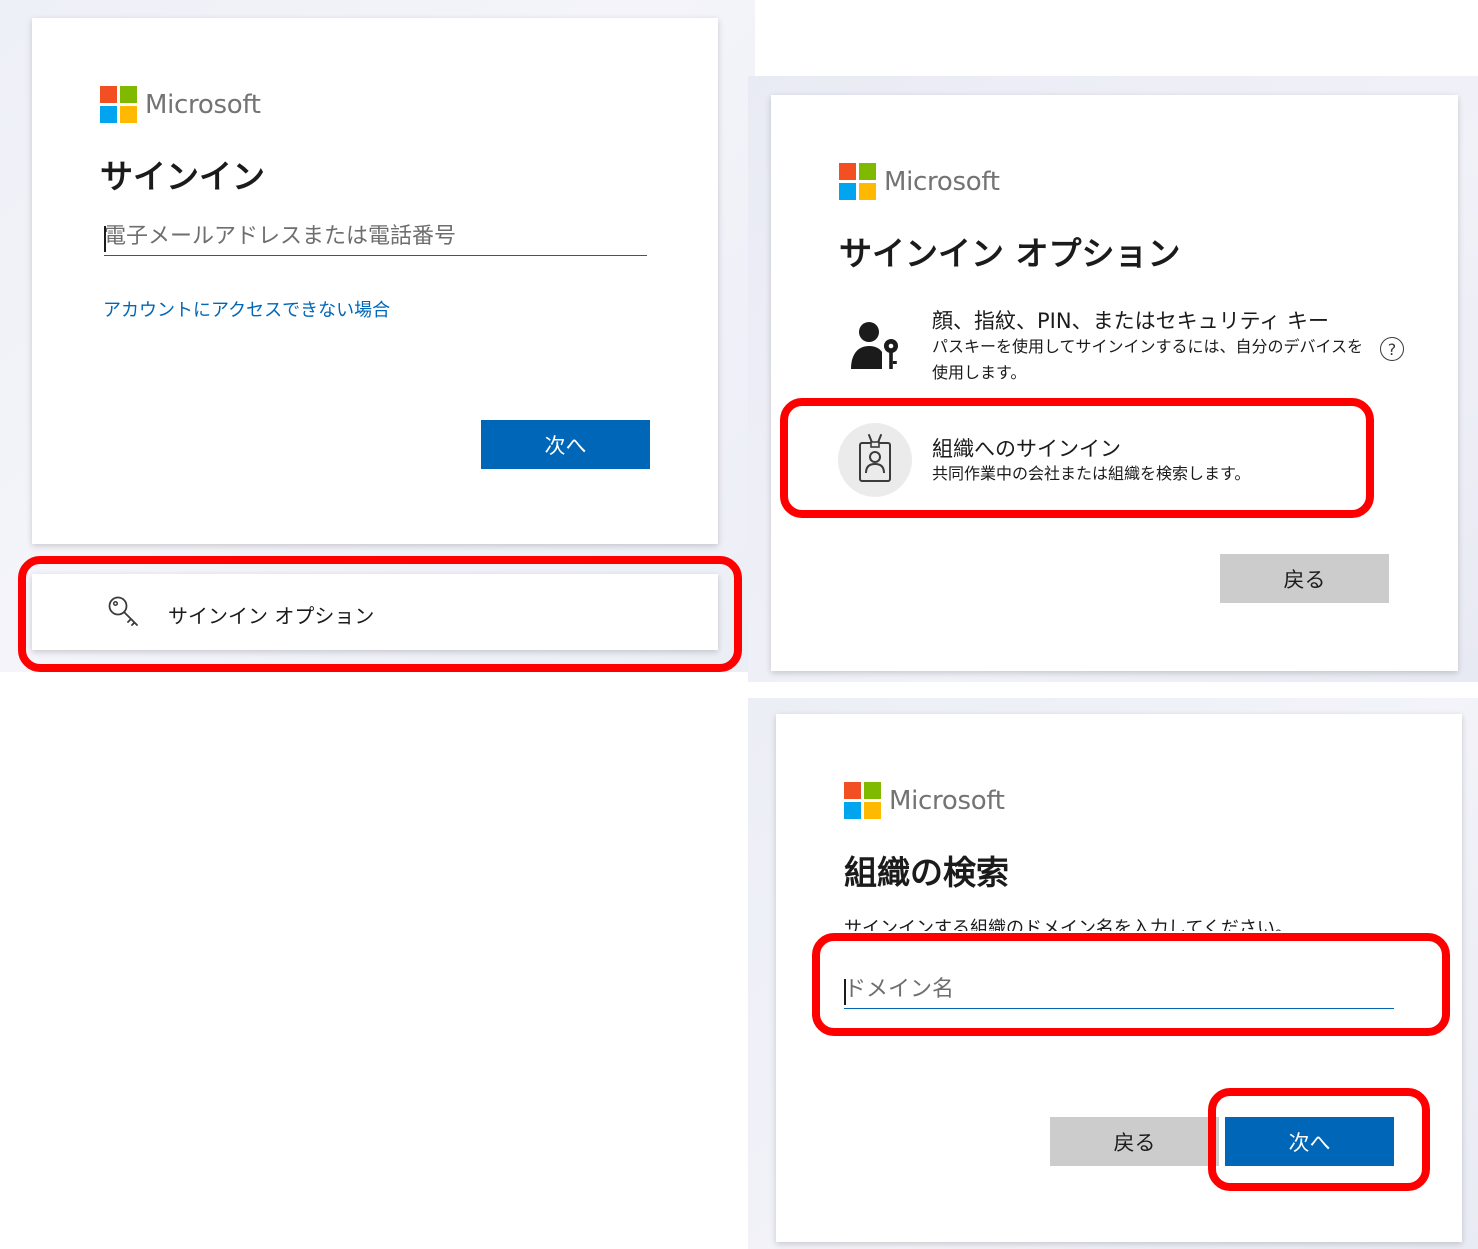  I want to click on passkey-option-title: 顔、指紋、PIN、またはセキュリティ キー, so click(1130, 321).